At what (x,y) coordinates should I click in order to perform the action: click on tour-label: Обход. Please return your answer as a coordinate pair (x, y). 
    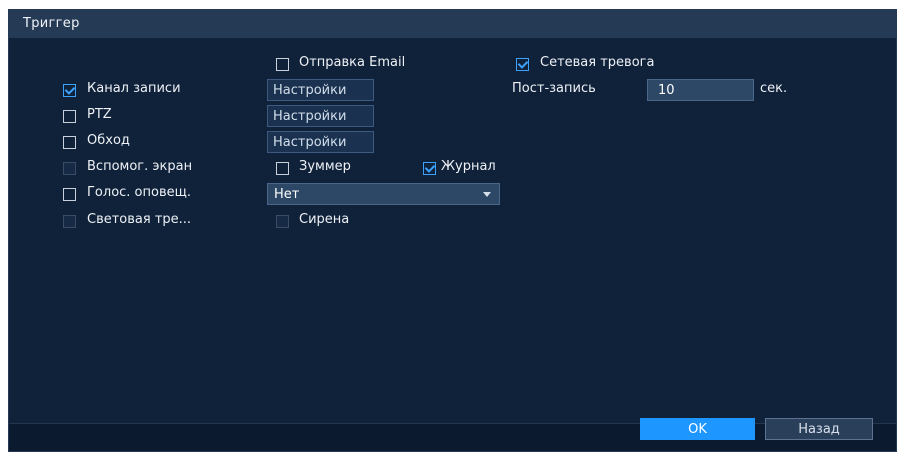
    Looking at the image, I should click on (108, 140).